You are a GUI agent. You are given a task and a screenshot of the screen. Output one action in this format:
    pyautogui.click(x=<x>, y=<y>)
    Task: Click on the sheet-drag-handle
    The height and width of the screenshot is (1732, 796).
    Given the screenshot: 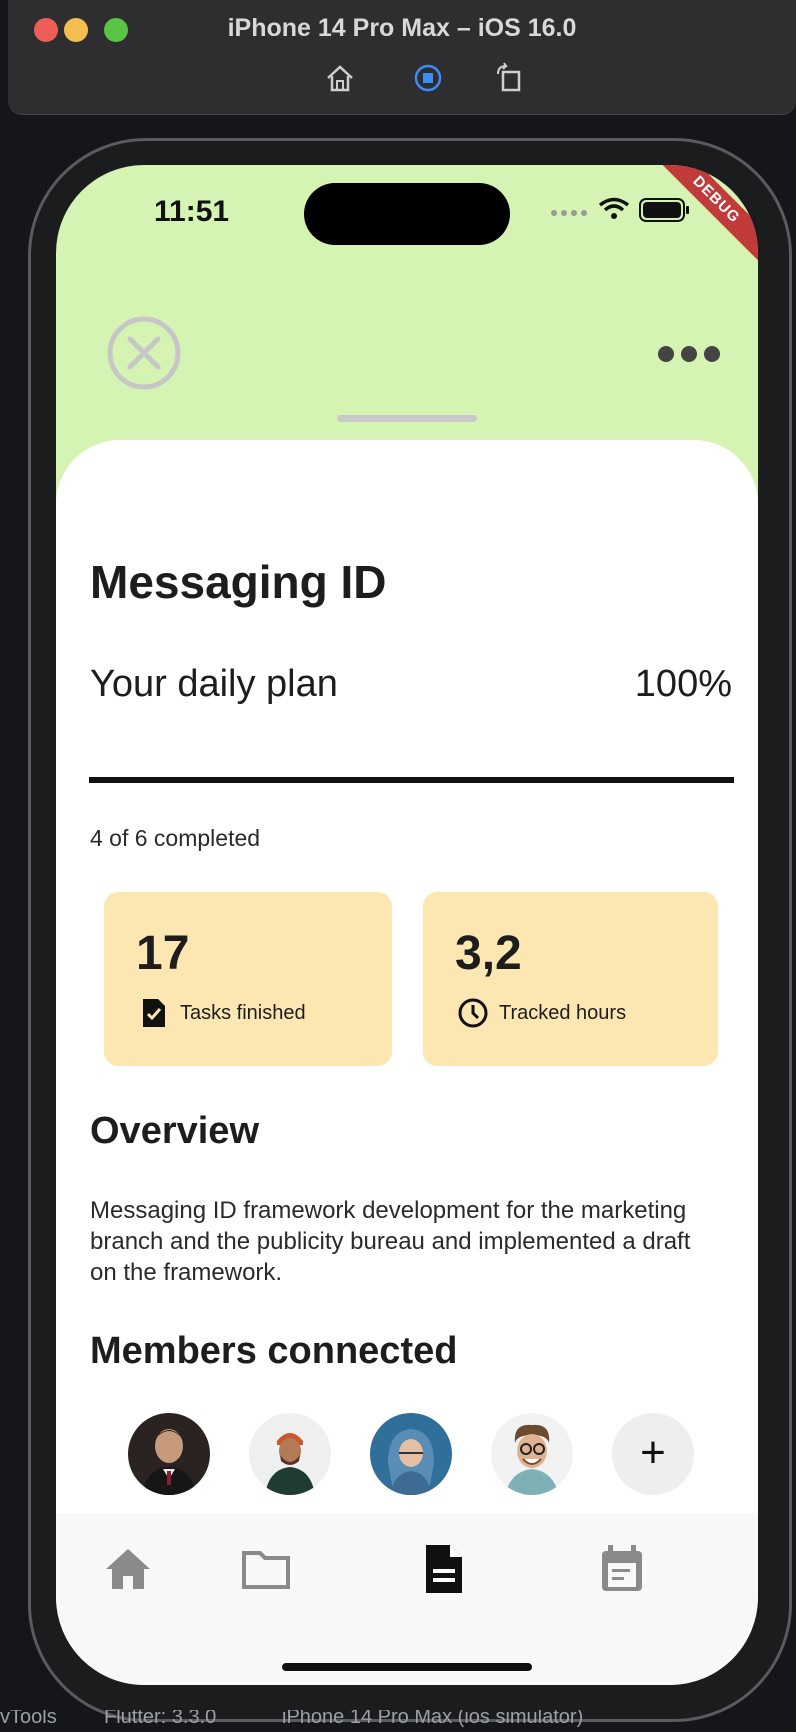 What is the action you would take?
    pyautogui.click(x=407, y=418)
    